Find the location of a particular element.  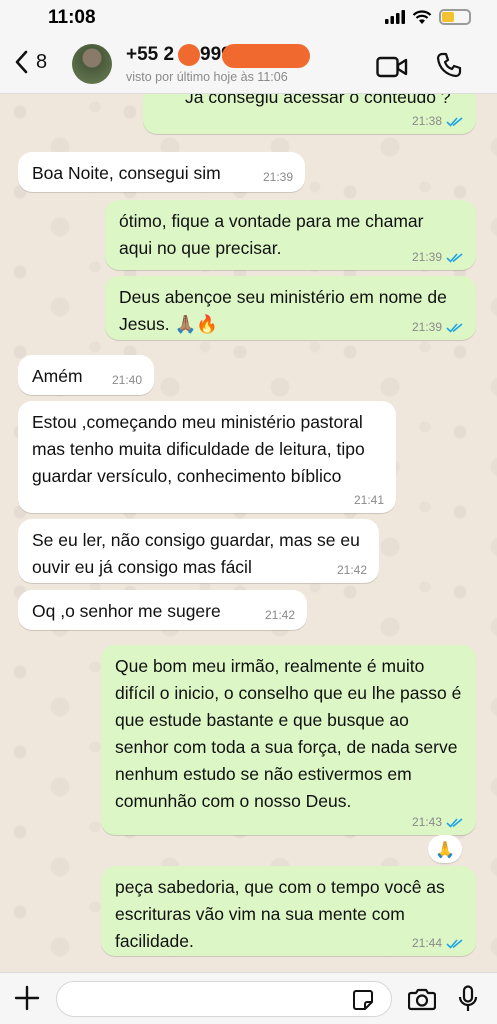

wifi-icon is located at coordinates (422, 16).